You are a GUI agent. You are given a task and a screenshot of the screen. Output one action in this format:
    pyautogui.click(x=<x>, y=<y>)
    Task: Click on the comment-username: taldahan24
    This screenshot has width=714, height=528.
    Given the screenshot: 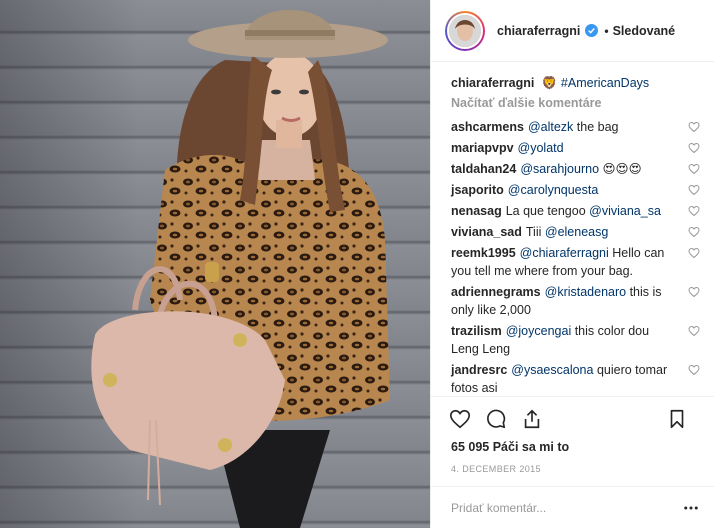 What is the action you would take?
    pyautogui.click(x=483, y=169)
    